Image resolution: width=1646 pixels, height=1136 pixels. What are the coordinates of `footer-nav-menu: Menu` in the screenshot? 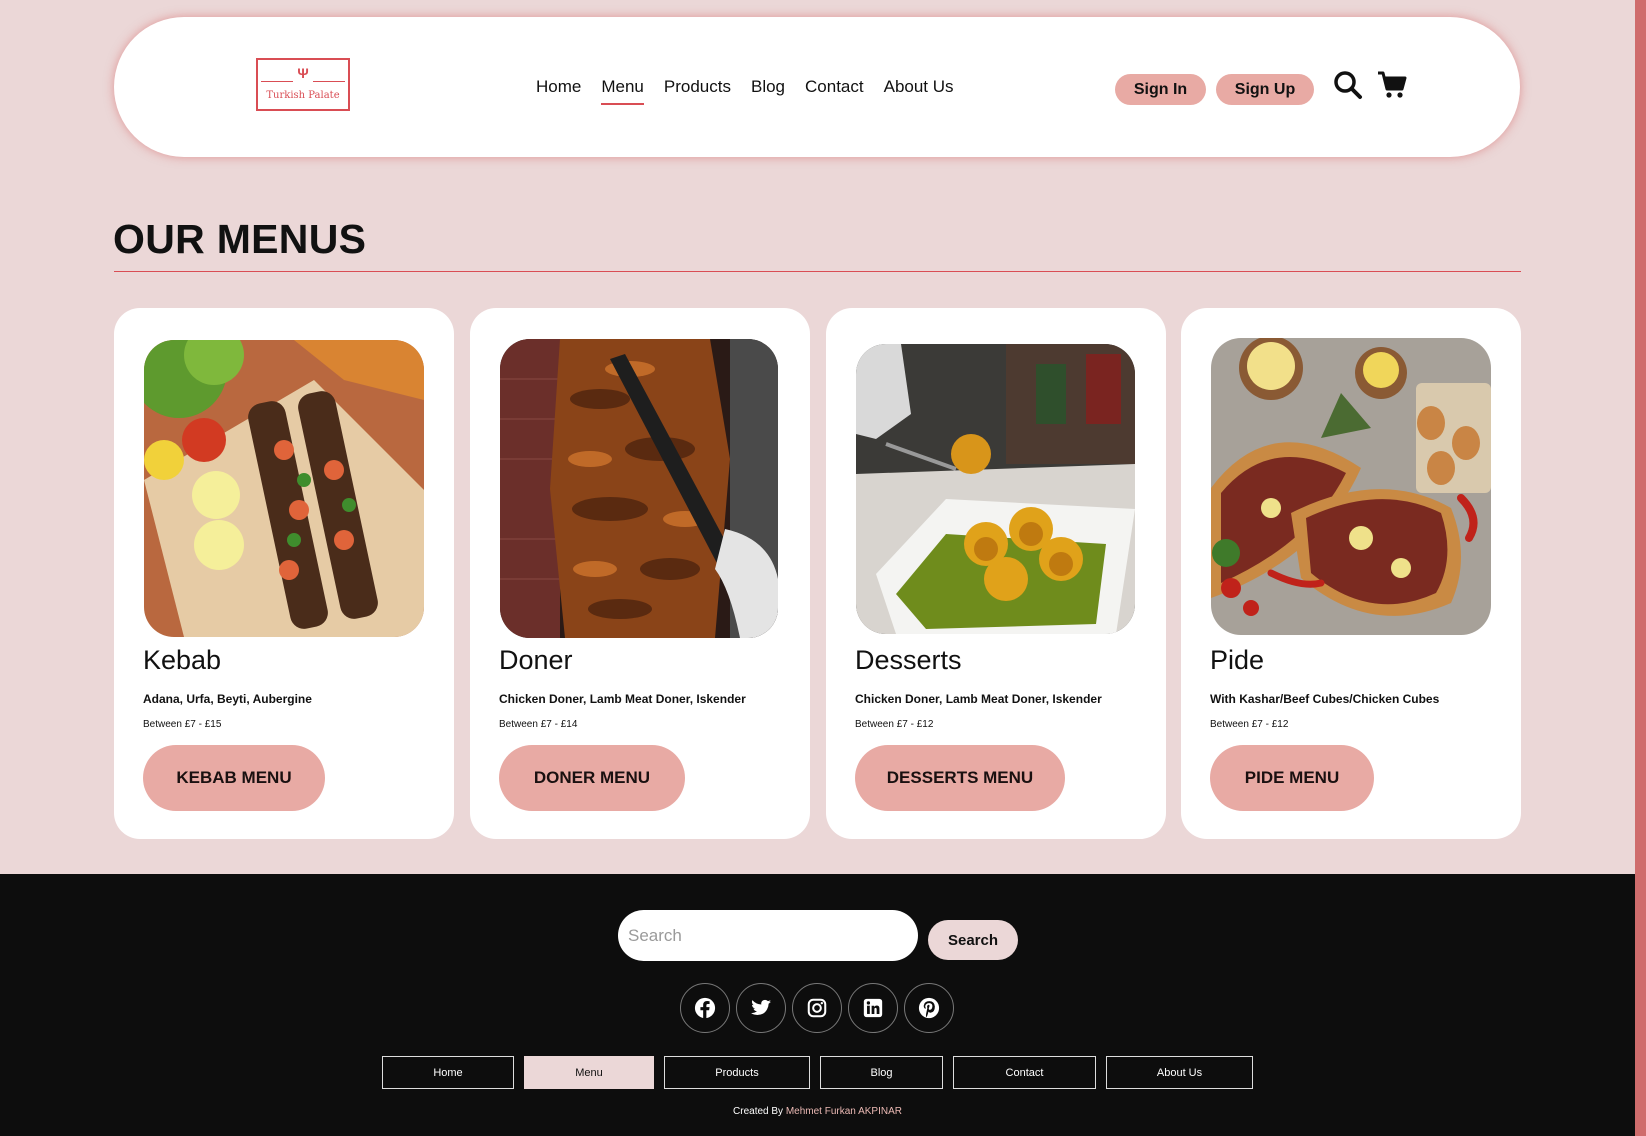 It's located at (589, 1072).